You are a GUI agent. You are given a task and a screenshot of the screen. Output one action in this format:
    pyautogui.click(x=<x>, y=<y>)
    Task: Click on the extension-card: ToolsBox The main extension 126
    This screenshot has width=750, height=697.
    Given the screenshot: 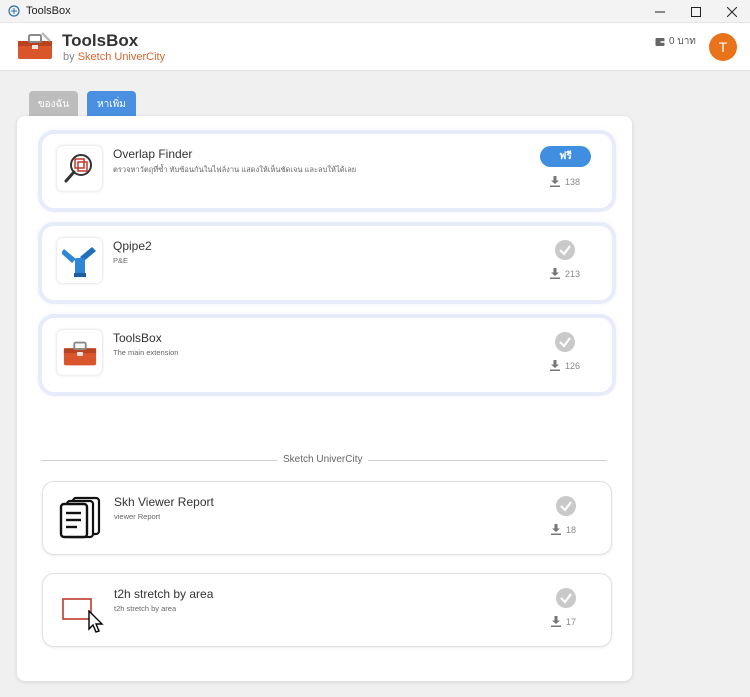 What is the action you would take?
    pyautogui.click(x=327, y=355)
    